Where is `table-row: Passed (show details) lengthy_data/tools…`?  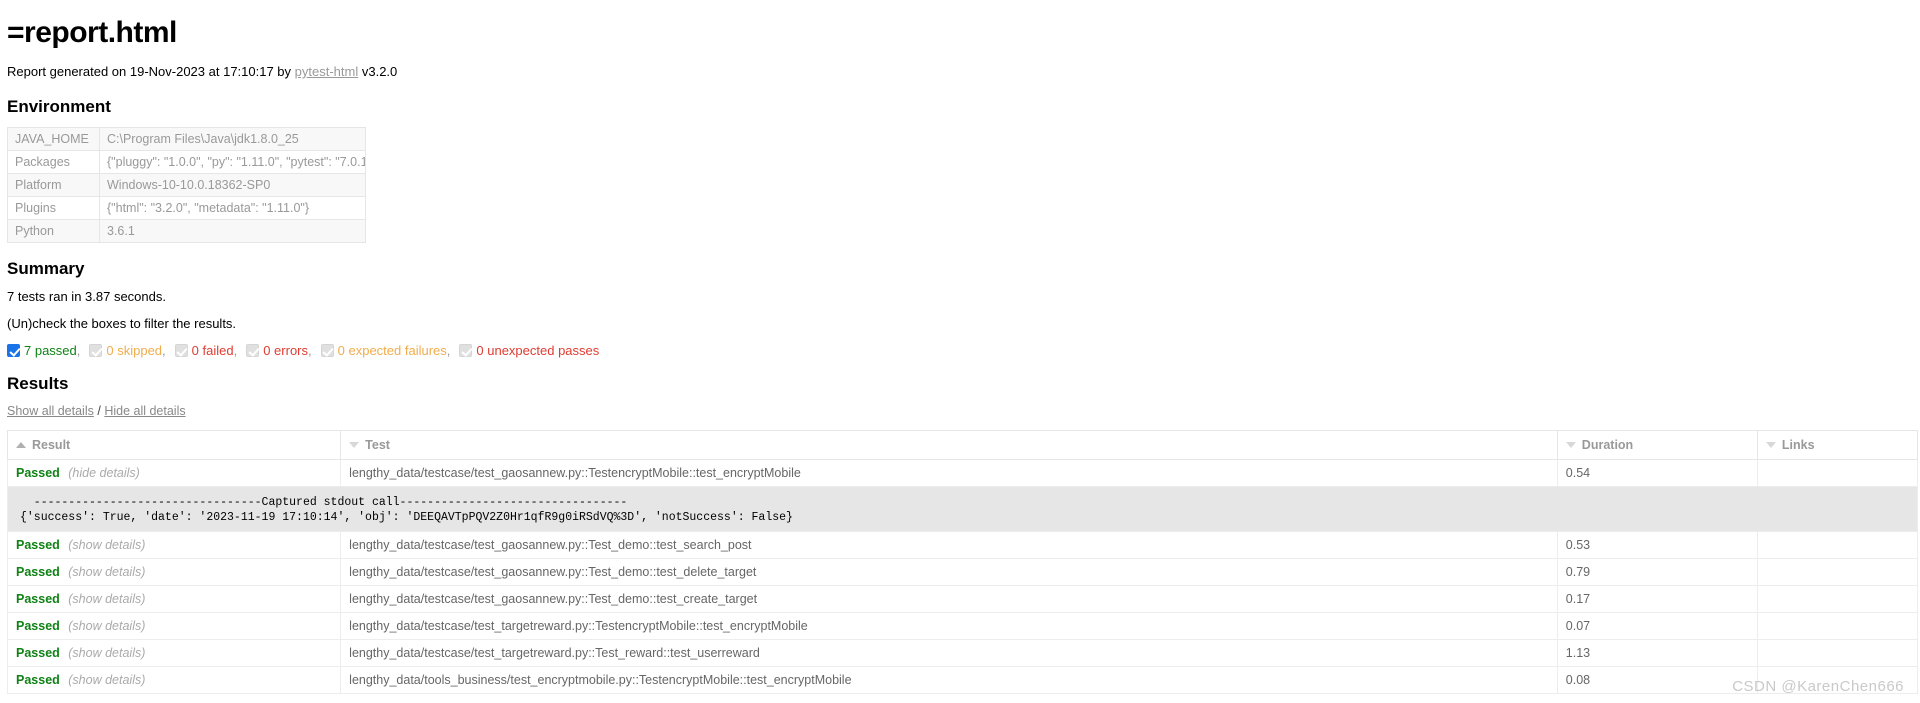 table-row: Passed (show details) lengthy_data/tools… is located at coordinates (962, 680).